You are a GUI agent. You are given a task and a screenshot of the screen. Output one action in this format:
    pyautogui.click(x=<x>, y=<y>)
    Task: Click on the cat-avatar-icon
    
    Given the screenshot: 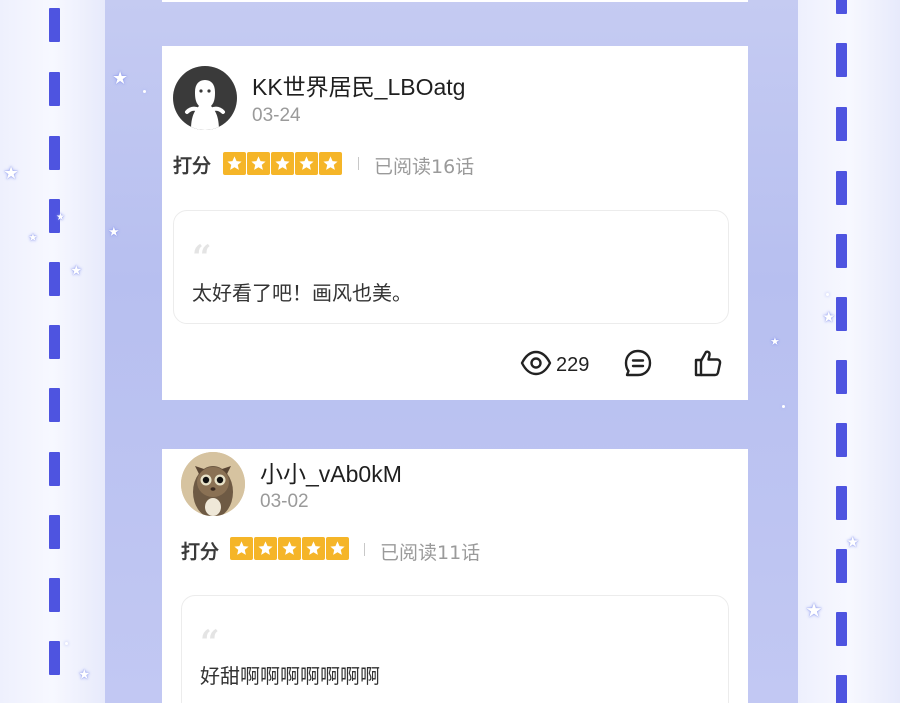 What is the action you would take?
    pyautogui.click(x=213, y=484)
    